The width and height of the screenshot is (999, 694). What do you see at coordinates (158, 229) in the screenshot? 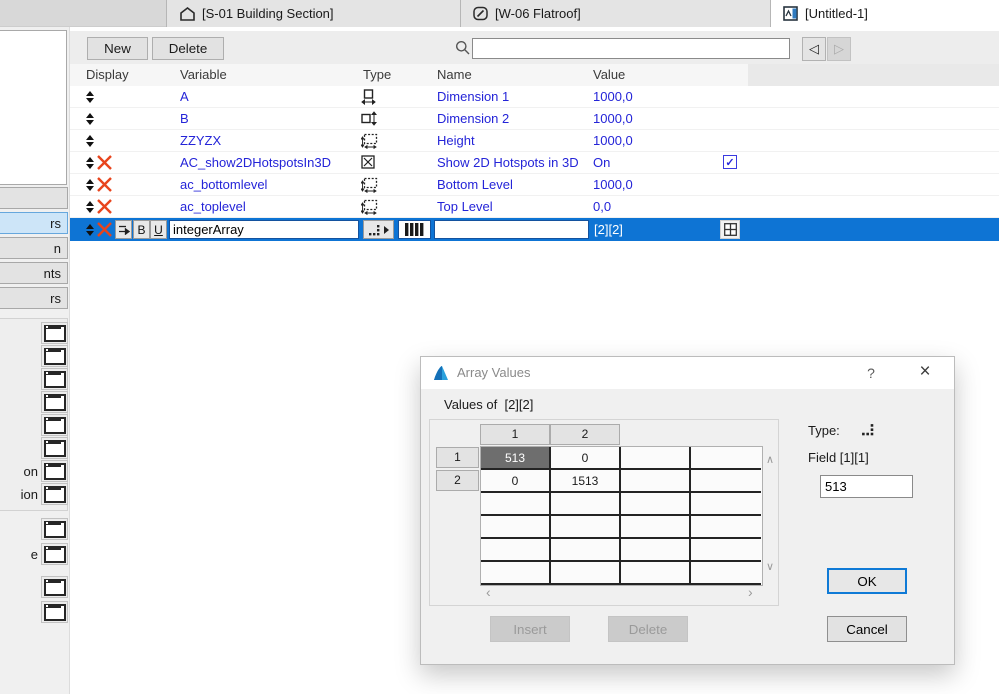
I see `underline-button: U` at bounding box center [158, 229].